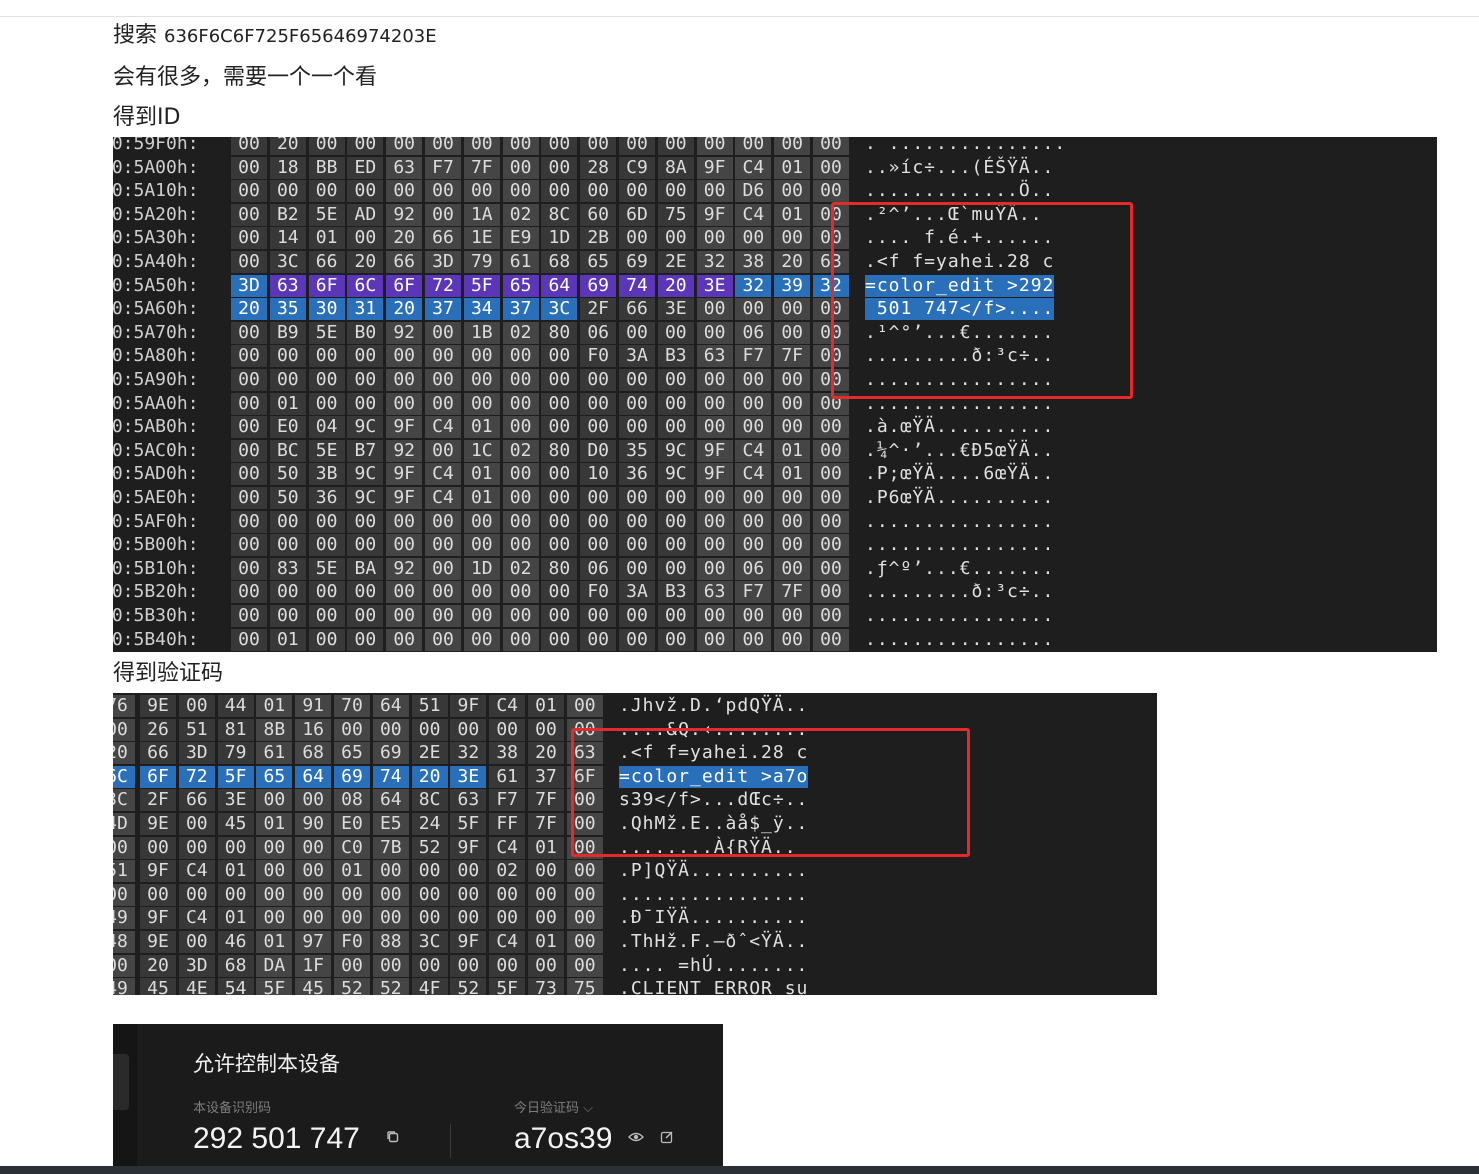 This screenshot has height=1174, width=1479. I want to click on hex-byte: 02, so click(520, 332).